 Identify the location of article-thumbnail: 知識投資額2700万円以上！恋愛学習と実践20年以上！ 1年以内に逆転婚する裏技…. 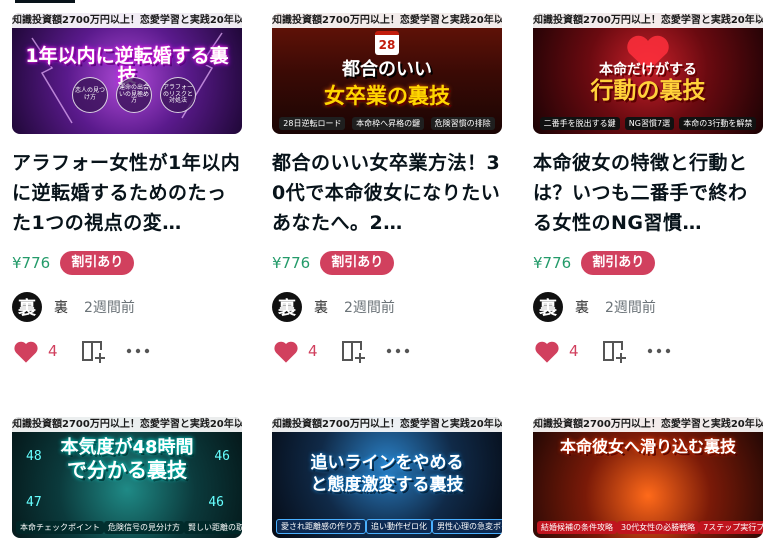
(127, 73).